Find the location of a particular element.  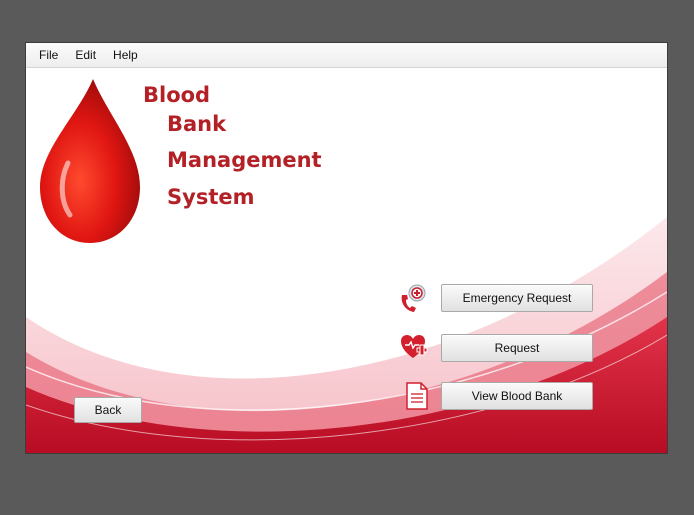

title-line-3: Management is located at coordinates (244, 160).